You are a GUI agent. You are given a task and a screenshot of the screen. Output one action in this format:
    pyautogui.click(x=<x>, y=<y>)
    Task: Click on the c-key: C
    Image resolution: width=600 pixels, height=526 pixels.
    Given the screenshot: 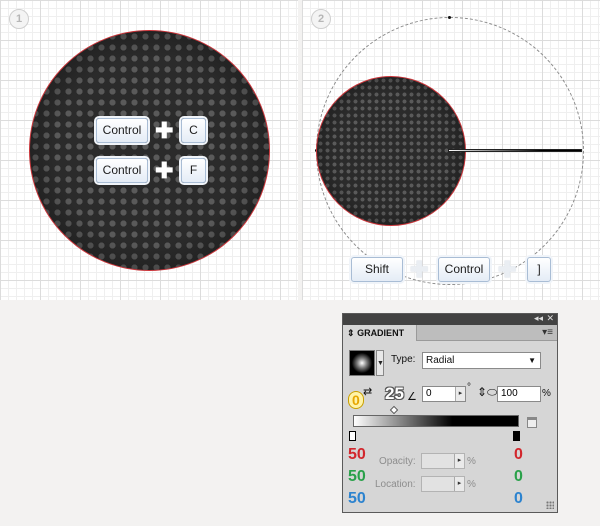 What is the action you would take?
    pyautogui.click(x=193, y=130)
    